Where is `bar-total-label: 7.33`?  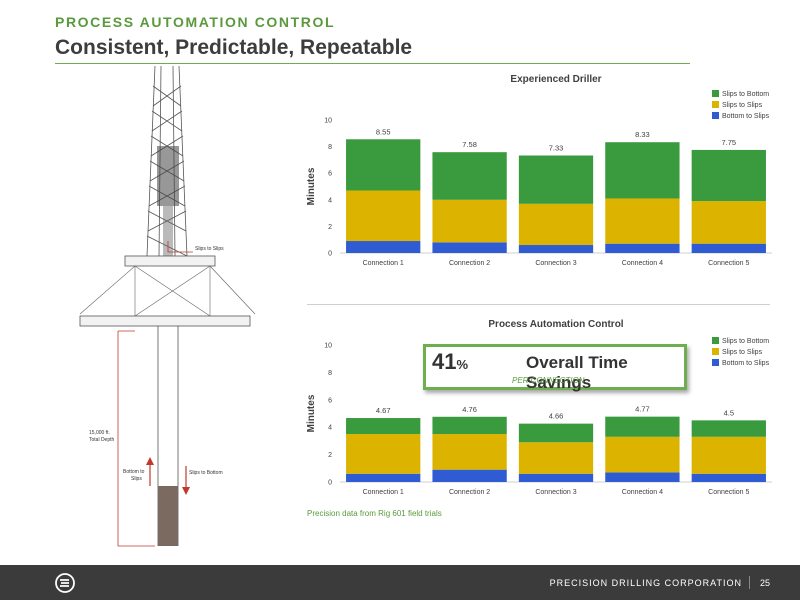
bar-total-label: 7.33 is located at coordinates (556, 148).